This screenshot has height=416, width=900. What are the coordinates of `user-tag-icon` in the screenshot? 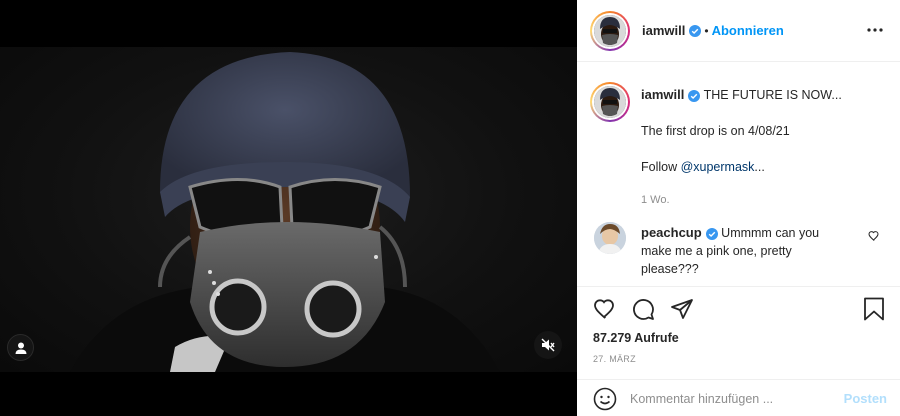 It's located at (20, 348).